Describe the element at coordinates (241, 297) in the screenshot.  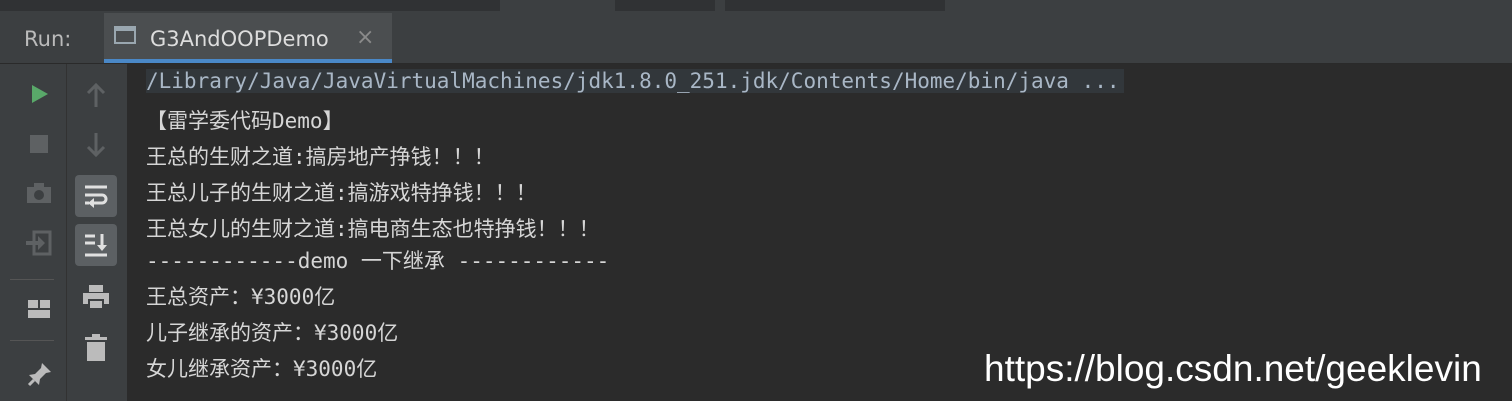
I see `console-line: 王总资产：¥3000亿` at that location.